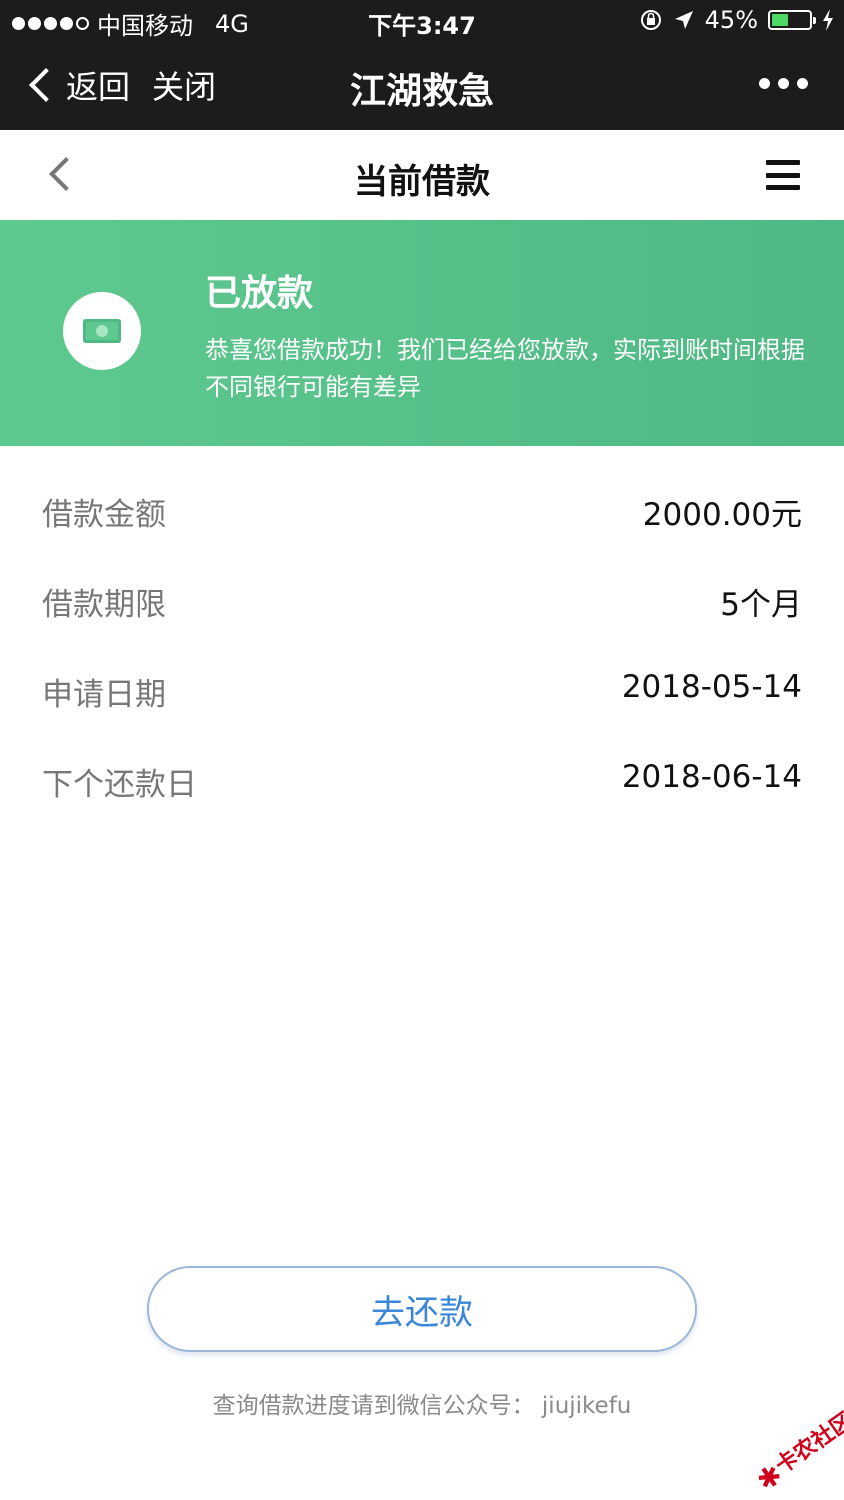 This screenshot has width=844, height=1500. What do you see at coordinates (119, 785) in the screenshot?
I see `info-label: 下个还款日` at bounding box center [119, 785].